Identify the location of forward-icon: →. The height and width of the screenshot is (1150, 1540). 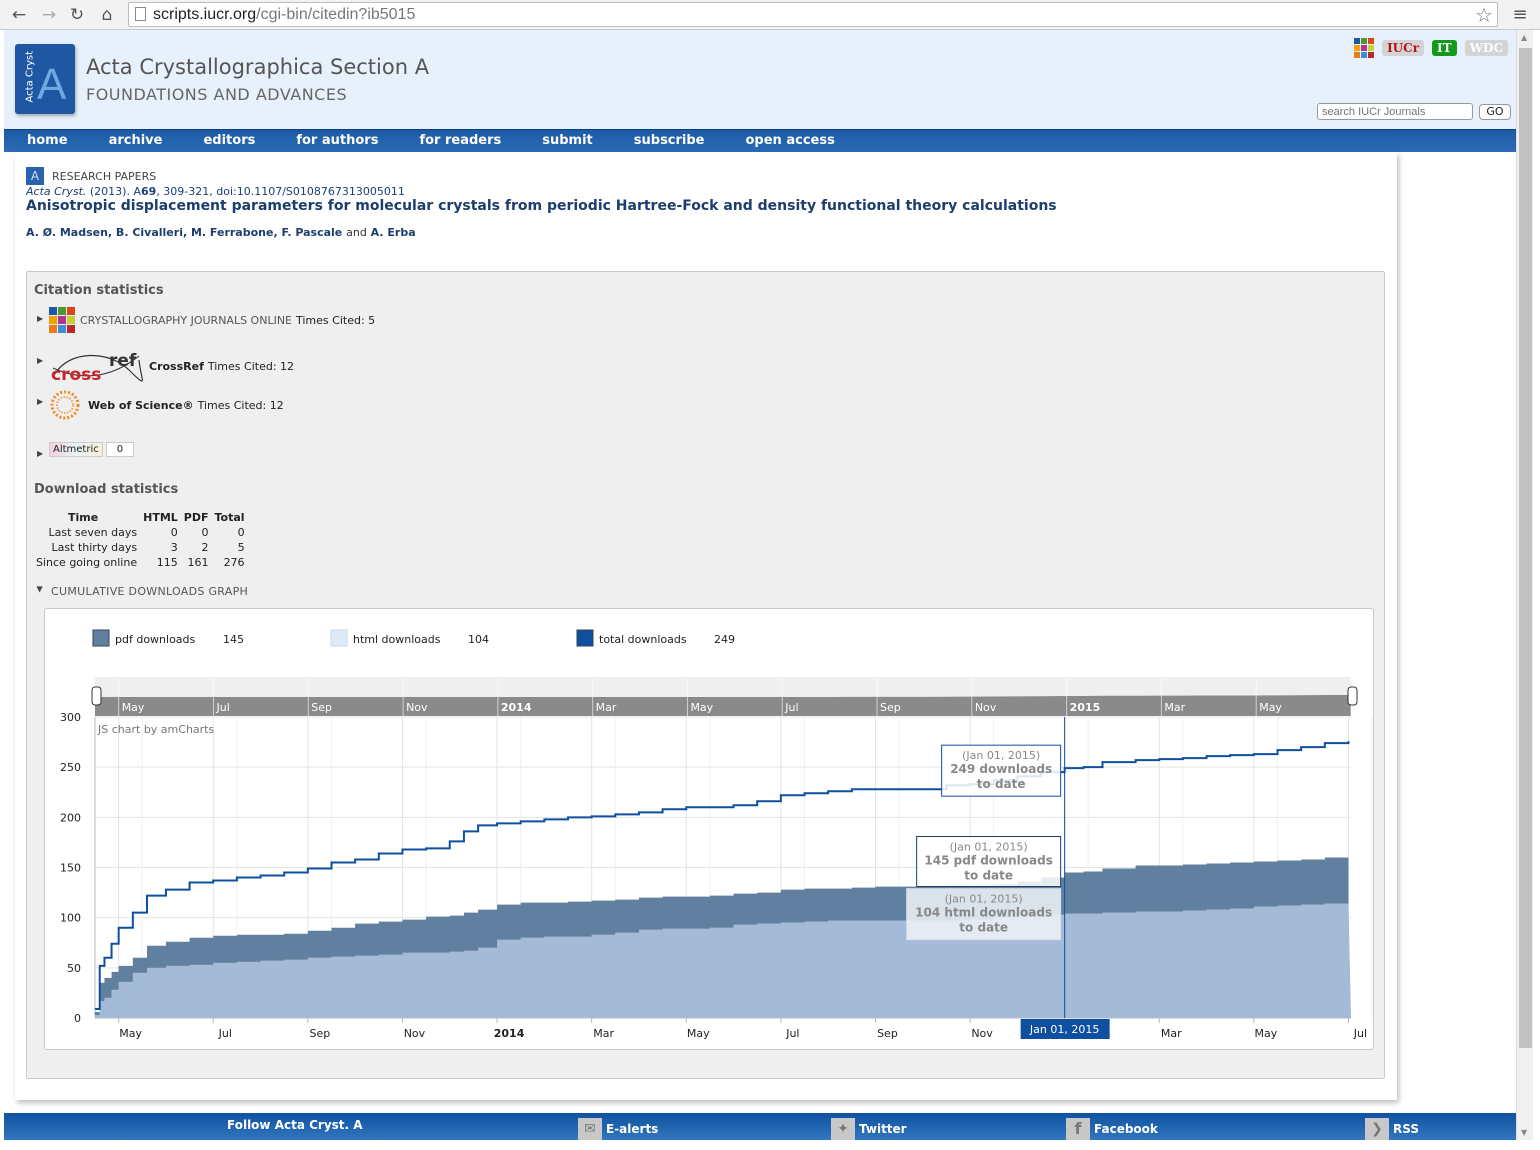
(49, 15).